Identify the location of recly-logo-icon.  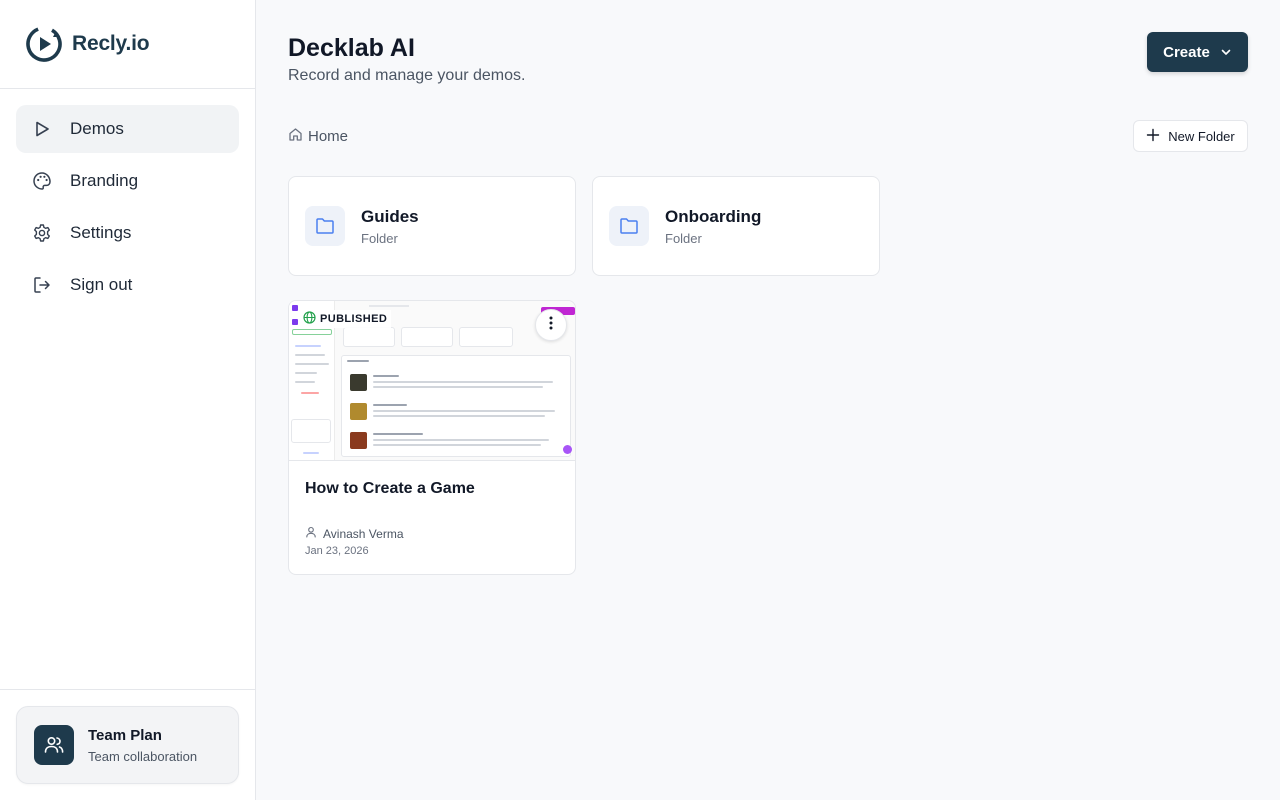
(44, 44).